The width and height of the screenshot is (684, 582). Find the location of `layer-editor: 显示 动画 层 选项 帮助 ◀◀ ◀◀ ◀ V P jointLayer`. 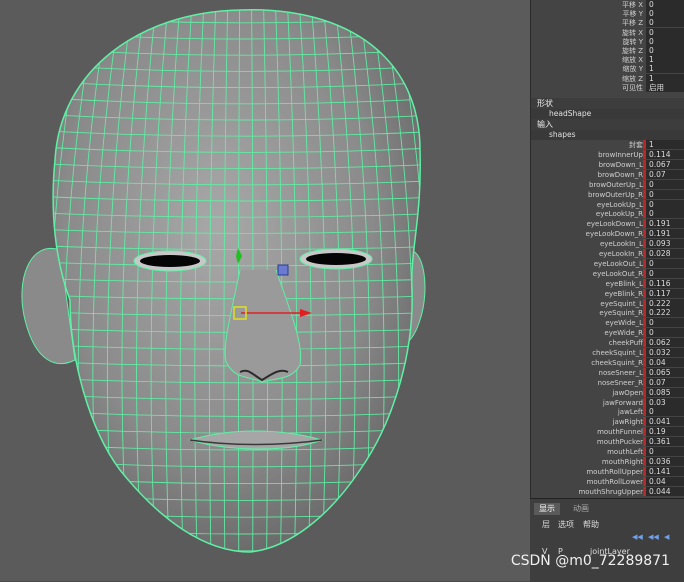

layer-editor: 显示 动画 层 选项 帮助 ◀◀ ◀◀ ◀ V P jointLayer is located at coordinates (607, 540).